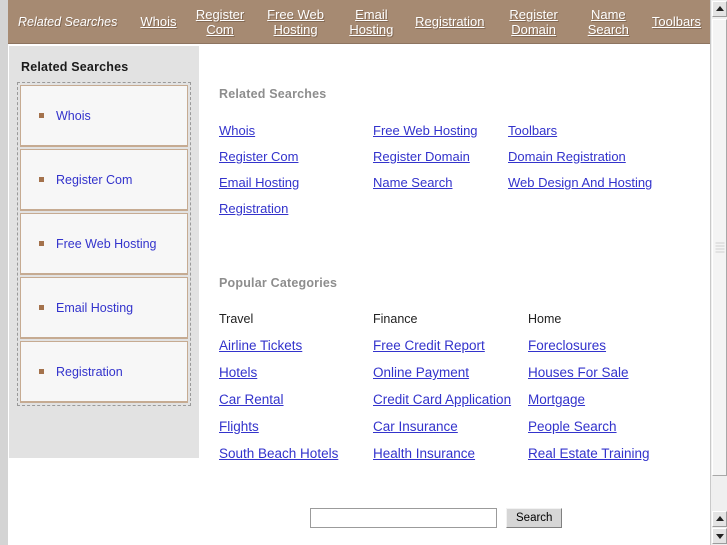 This screenshot has height=545, width=727. What do you see at coordinates (567, 345) in the screenshot?
I see `category-link: Foreclosures` at bounding box center [567, 345].